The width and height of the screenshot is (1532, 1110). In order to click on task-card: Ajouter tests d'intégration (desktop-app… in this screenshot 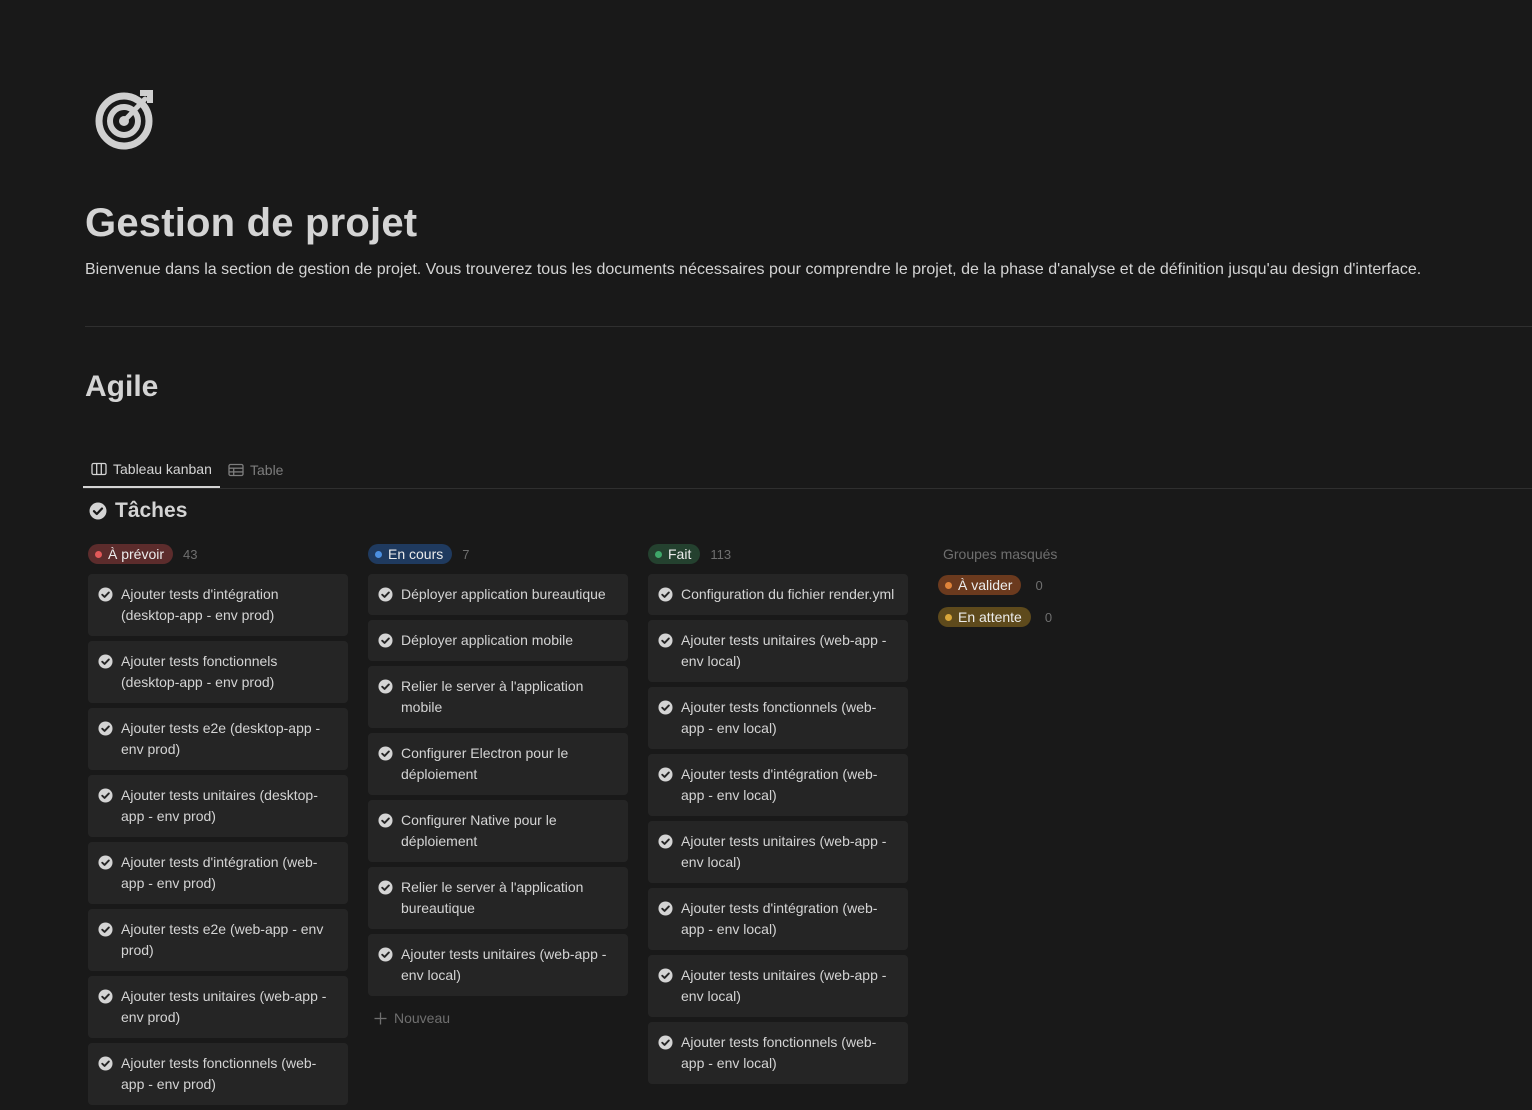, I will do `click(218, 605)`.